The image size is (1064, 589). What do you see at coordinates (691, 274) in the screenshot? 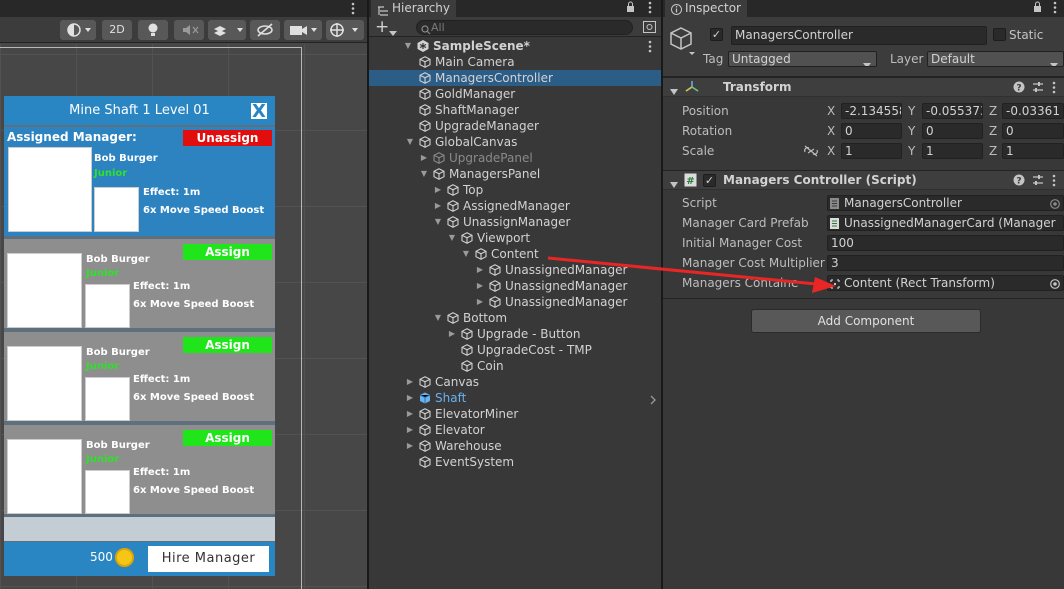
I see `annotation-arrow` at bounding box center [691, 274].